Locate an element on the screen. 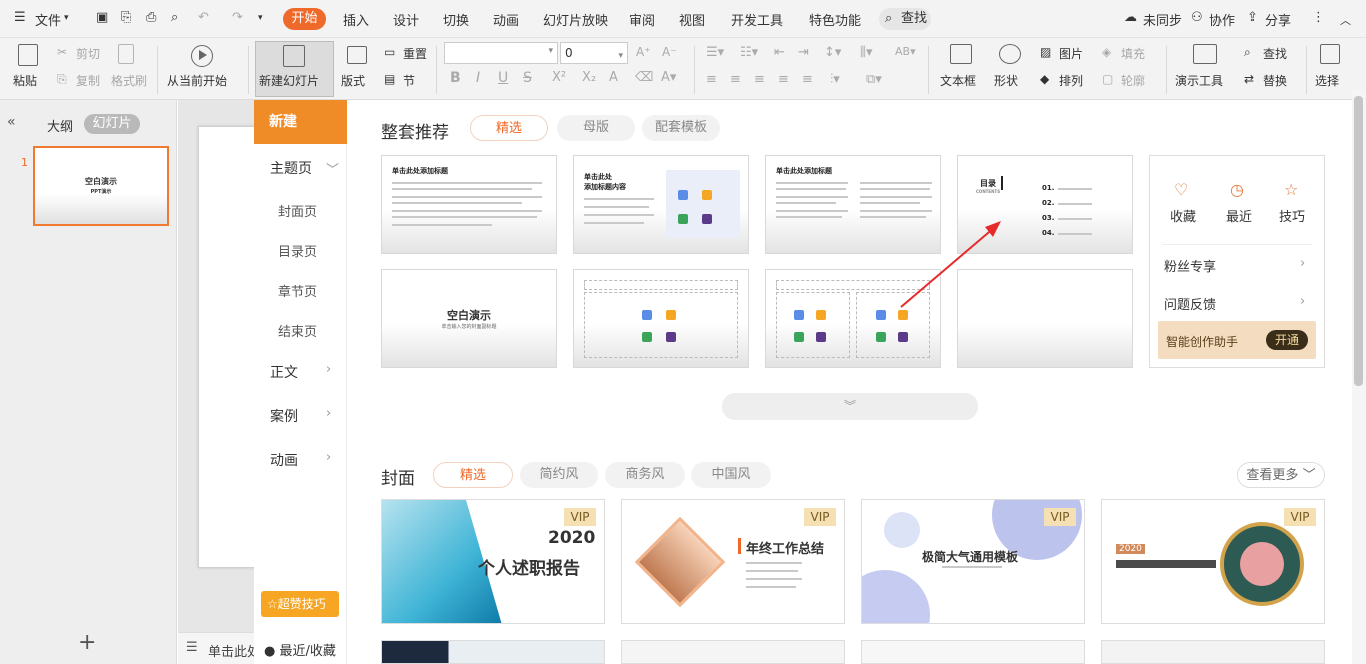 Image resolution: width=1366 pixels, height=664 pixels. picture-icon: ▨ is located at coordinates (1045, 52).